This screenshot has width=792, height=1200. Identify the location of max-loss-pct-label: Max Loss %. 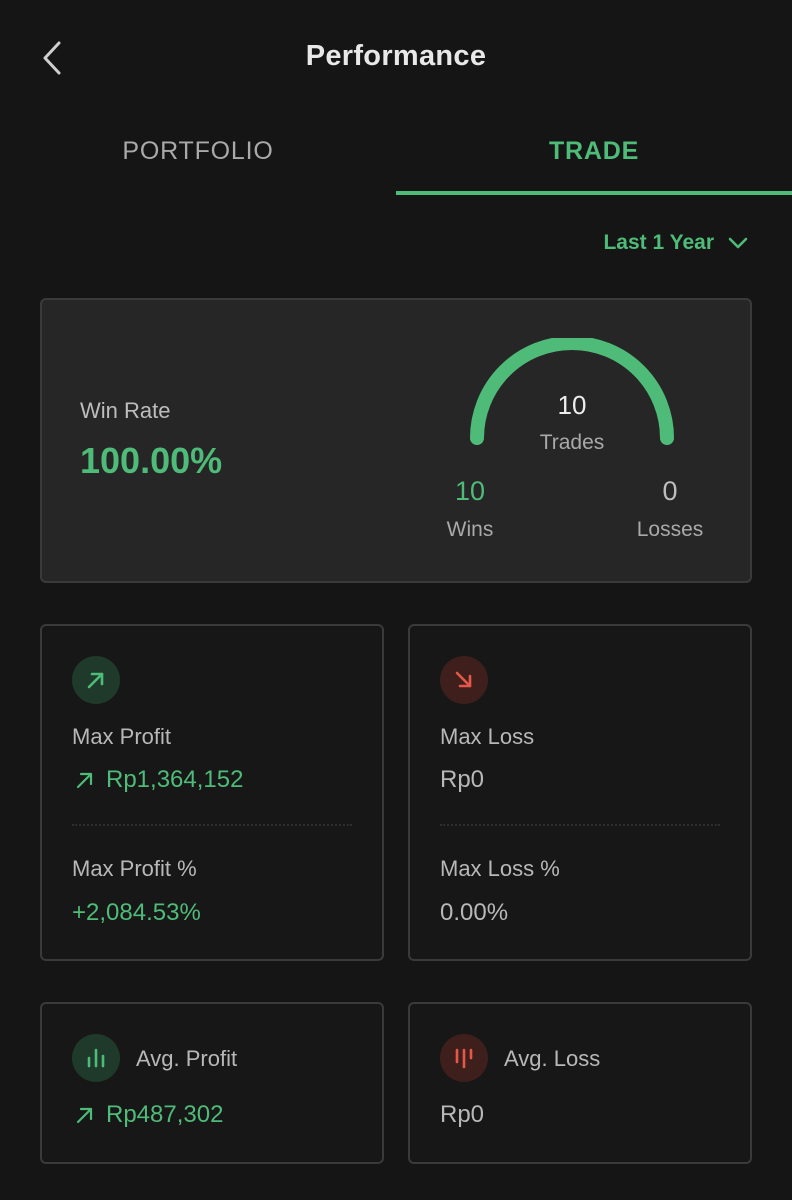
(500, 868).